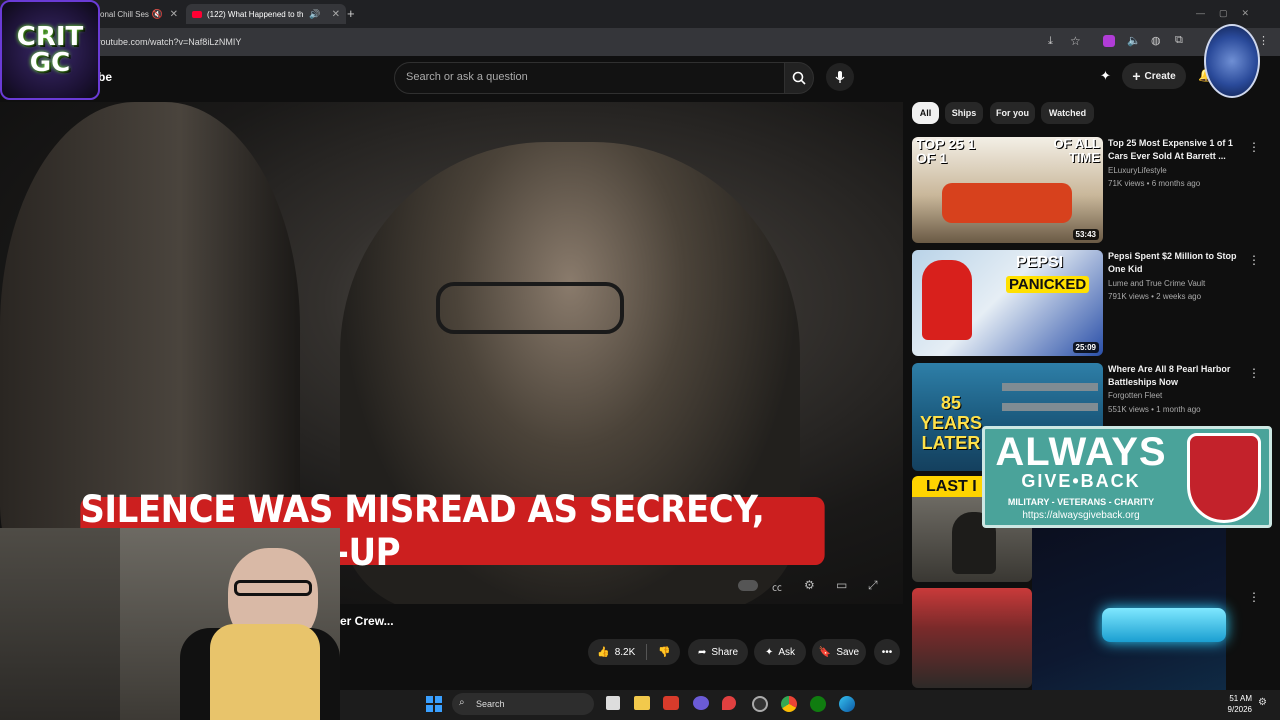 This screenshot has width=1280, height=720. Describe the element at coordinates (590, 78) in the screenshot. I see `search-input: Search or ask a question` at that location.